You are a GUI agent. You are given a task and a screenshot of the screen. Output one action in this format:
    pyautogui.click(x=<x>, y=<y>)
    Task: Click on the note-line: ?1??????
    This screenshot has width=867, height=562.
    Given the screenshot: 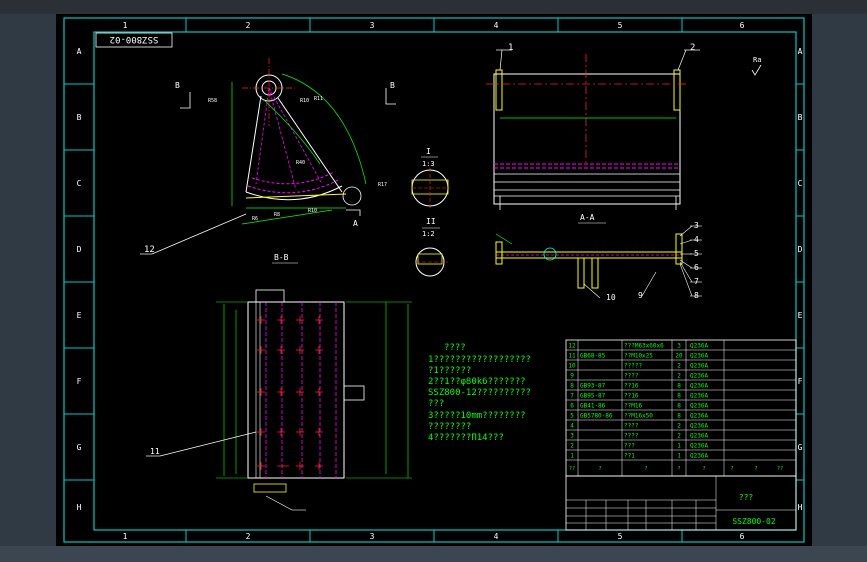 What is the action you would take?
    pyautogui.click(x=449, y=371)
    